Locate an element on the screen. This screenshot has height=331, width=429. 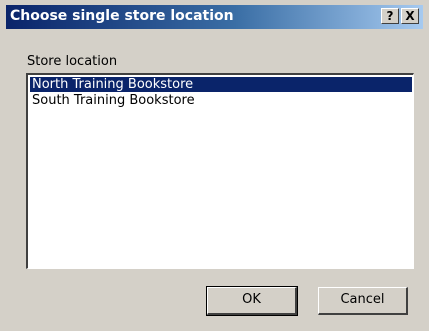
list-item-south-training-bookstore: South Training Bookstore is located at coordinates (221, 100).